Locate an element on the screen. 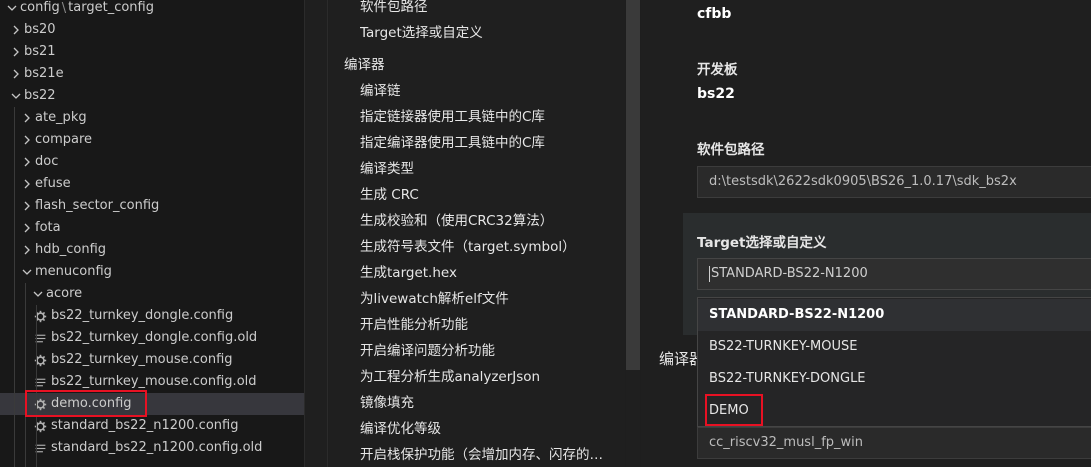 The width and height of the screenshot is (1091, 467). tree-item-label: bs22_turnkey_mouse.config.old is located at coordinates (154, 381).